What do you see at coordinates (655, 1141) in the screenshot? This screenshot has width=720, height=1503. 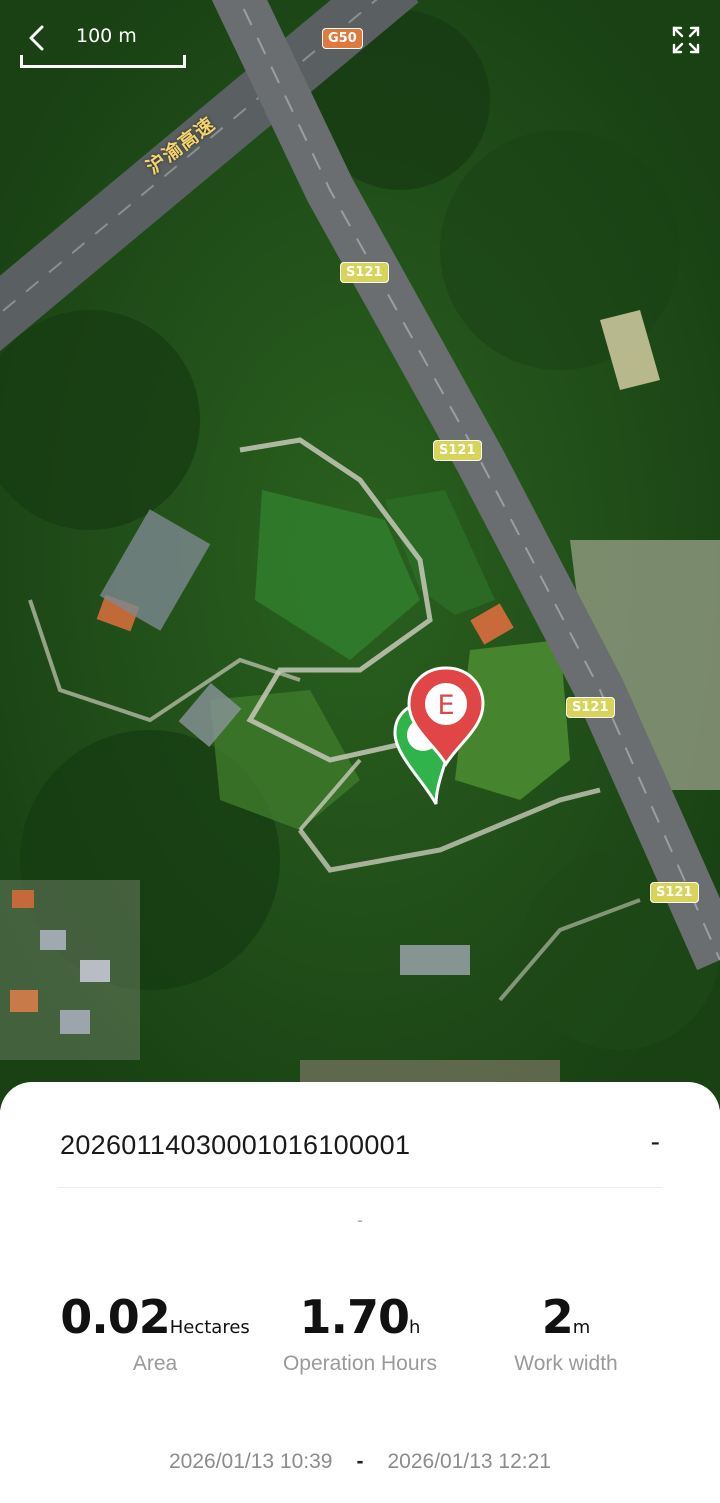 I see `record-status: -` at bounding box center [655, 1141].